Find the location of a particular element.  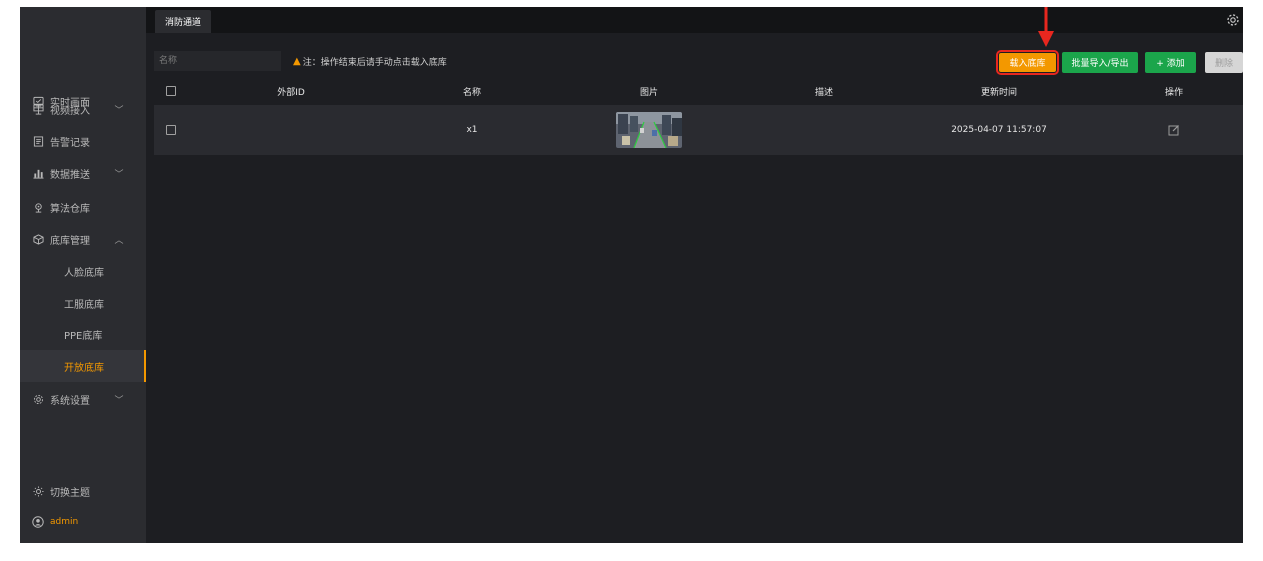

tab-bar: 消防通道 is located at coordinates (694, 20).